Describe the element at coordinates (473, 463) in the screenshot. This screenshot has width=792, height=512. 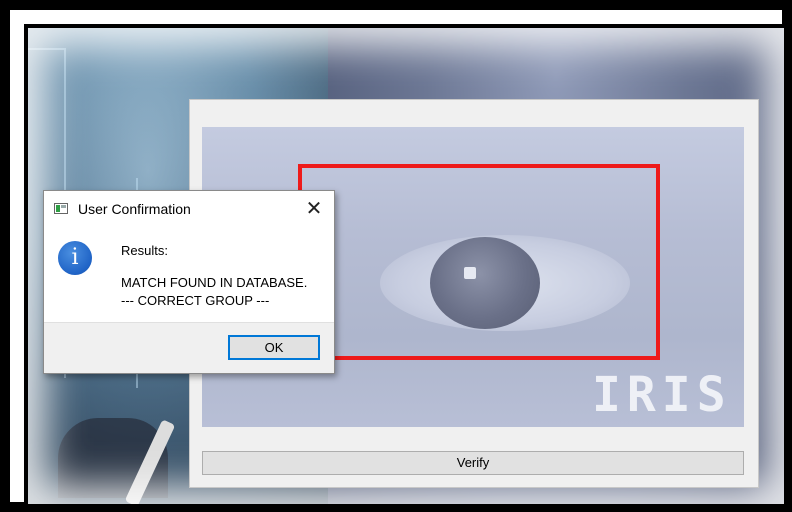
I see `verify-button: Verify` at that location.